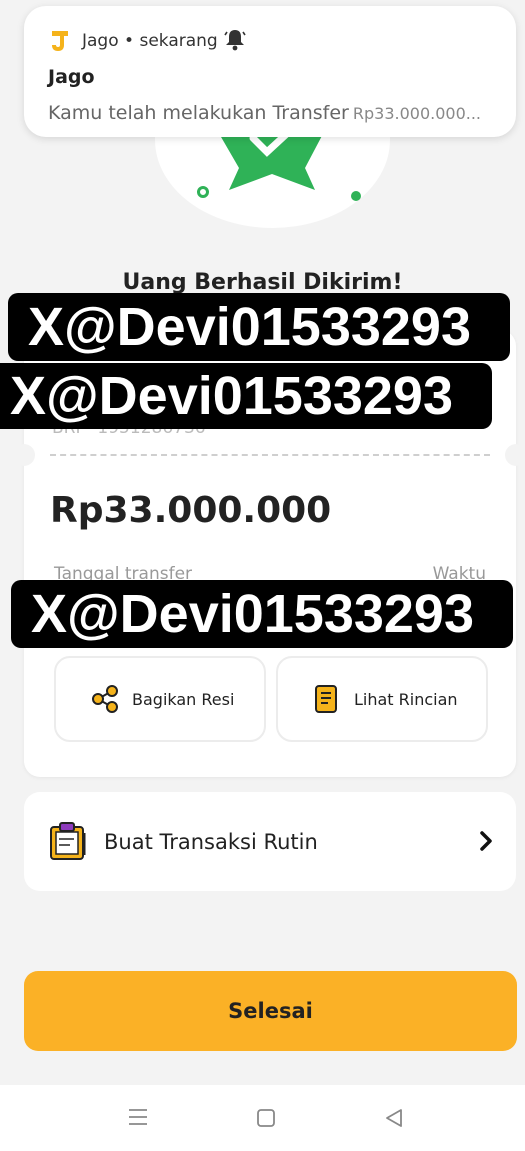 The width and height of the screenshot is (525, 1151). I want to click on success-headline: Uang Berhasil Dikirim!, so click(262, 282).